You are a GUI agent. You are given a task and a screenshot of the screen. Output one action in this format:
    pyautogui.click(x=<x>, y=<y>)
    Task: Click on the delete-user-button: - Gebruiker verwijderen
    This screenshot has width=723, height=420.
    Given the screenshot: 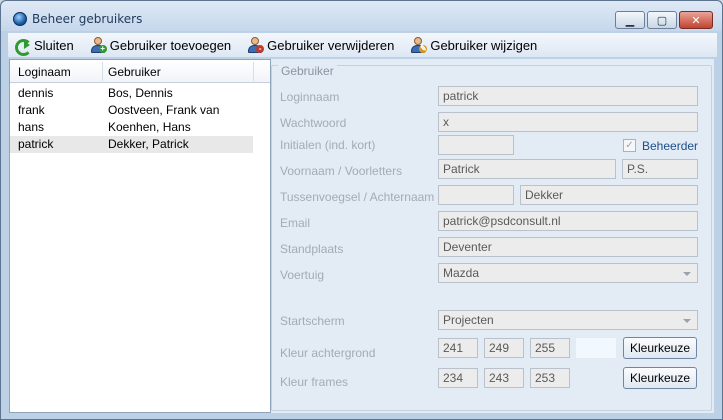 What is the action you would take?
    pyautogui.click(x=320, y=45)
    